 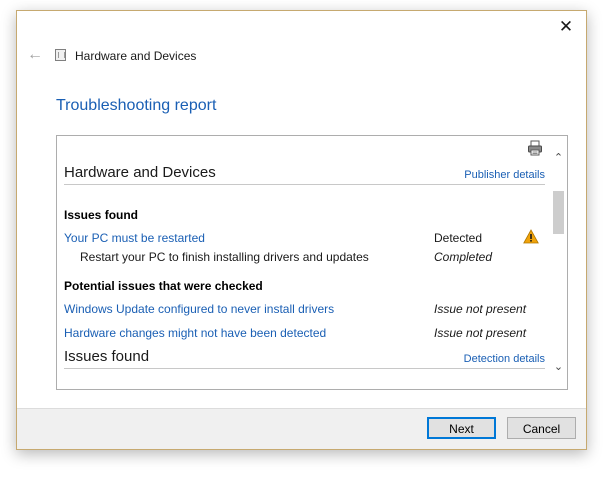 I want to click on resolution-status: Completed, so click(x=463, y=257).